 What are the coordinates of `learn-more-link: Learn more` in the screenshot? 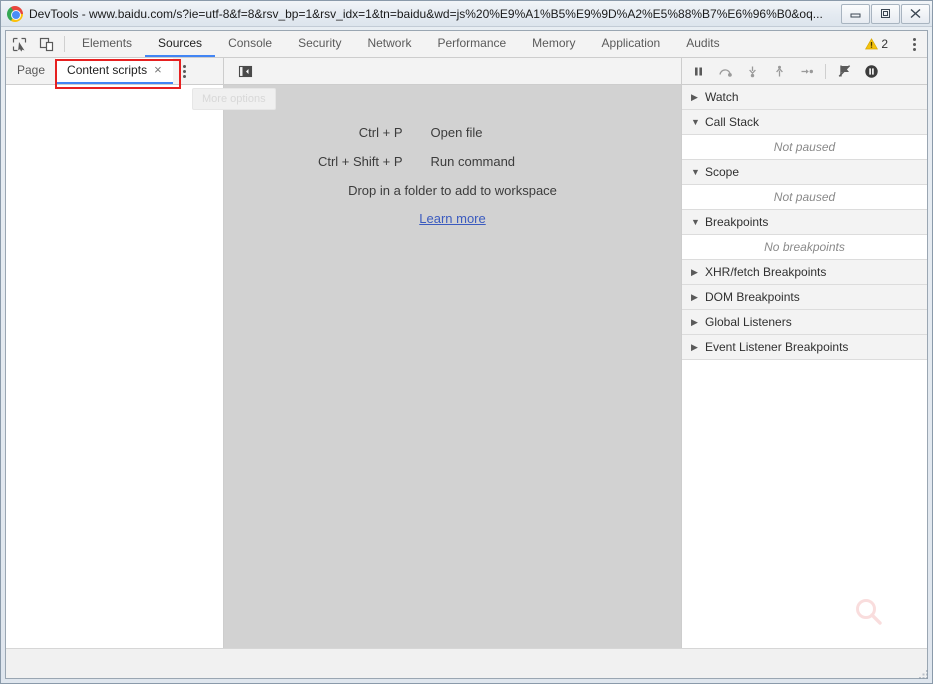 It's located at (452, 218).